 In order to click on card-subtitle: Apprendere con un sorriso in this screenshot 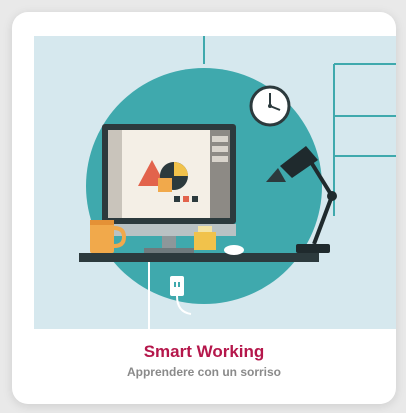, I will do `click(204, 372)`.